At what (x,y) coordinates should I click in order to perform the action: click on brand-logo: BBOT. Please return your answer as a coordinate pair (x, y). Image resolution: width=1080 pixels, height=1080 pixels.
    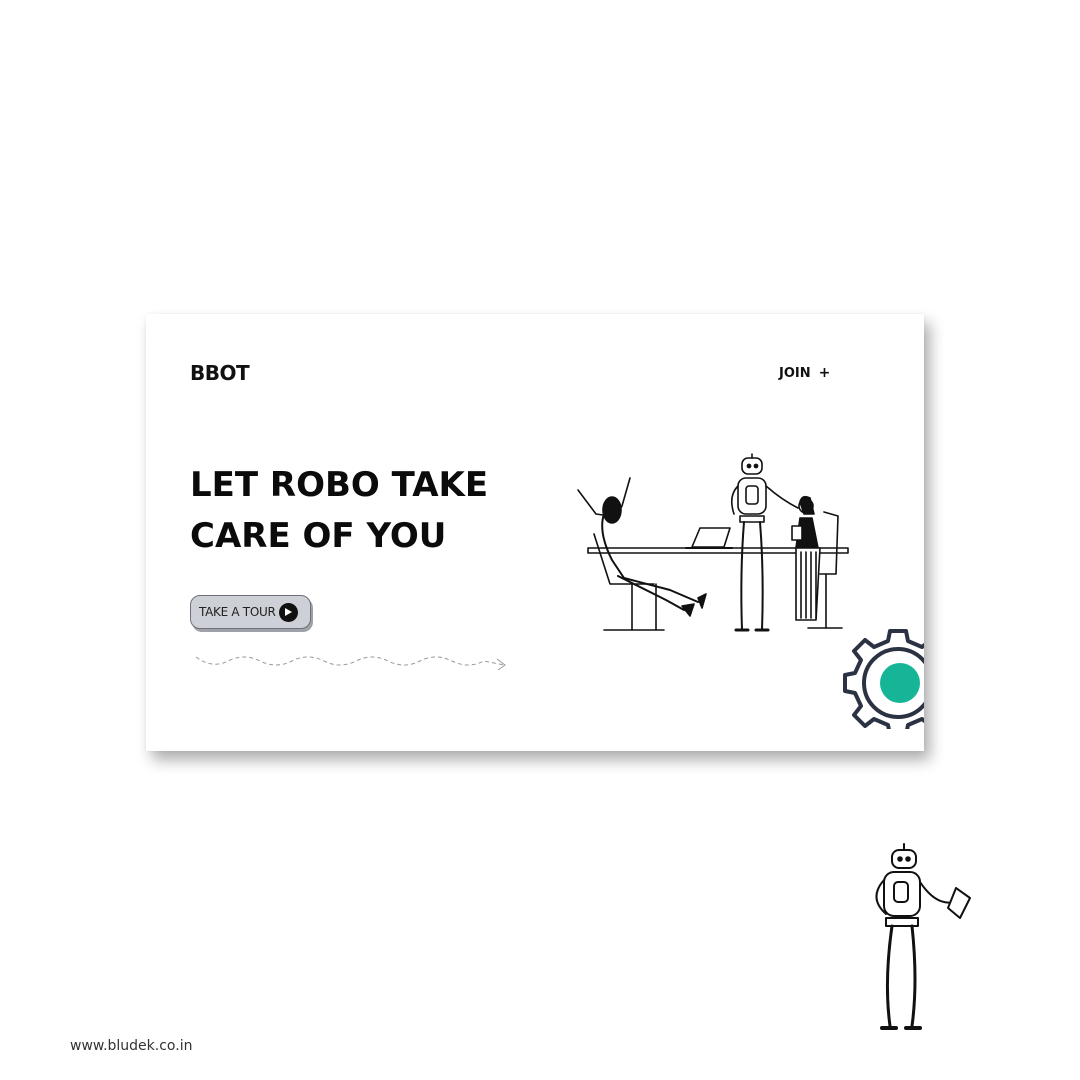
    Looking at the image, I should click on (220, 373).